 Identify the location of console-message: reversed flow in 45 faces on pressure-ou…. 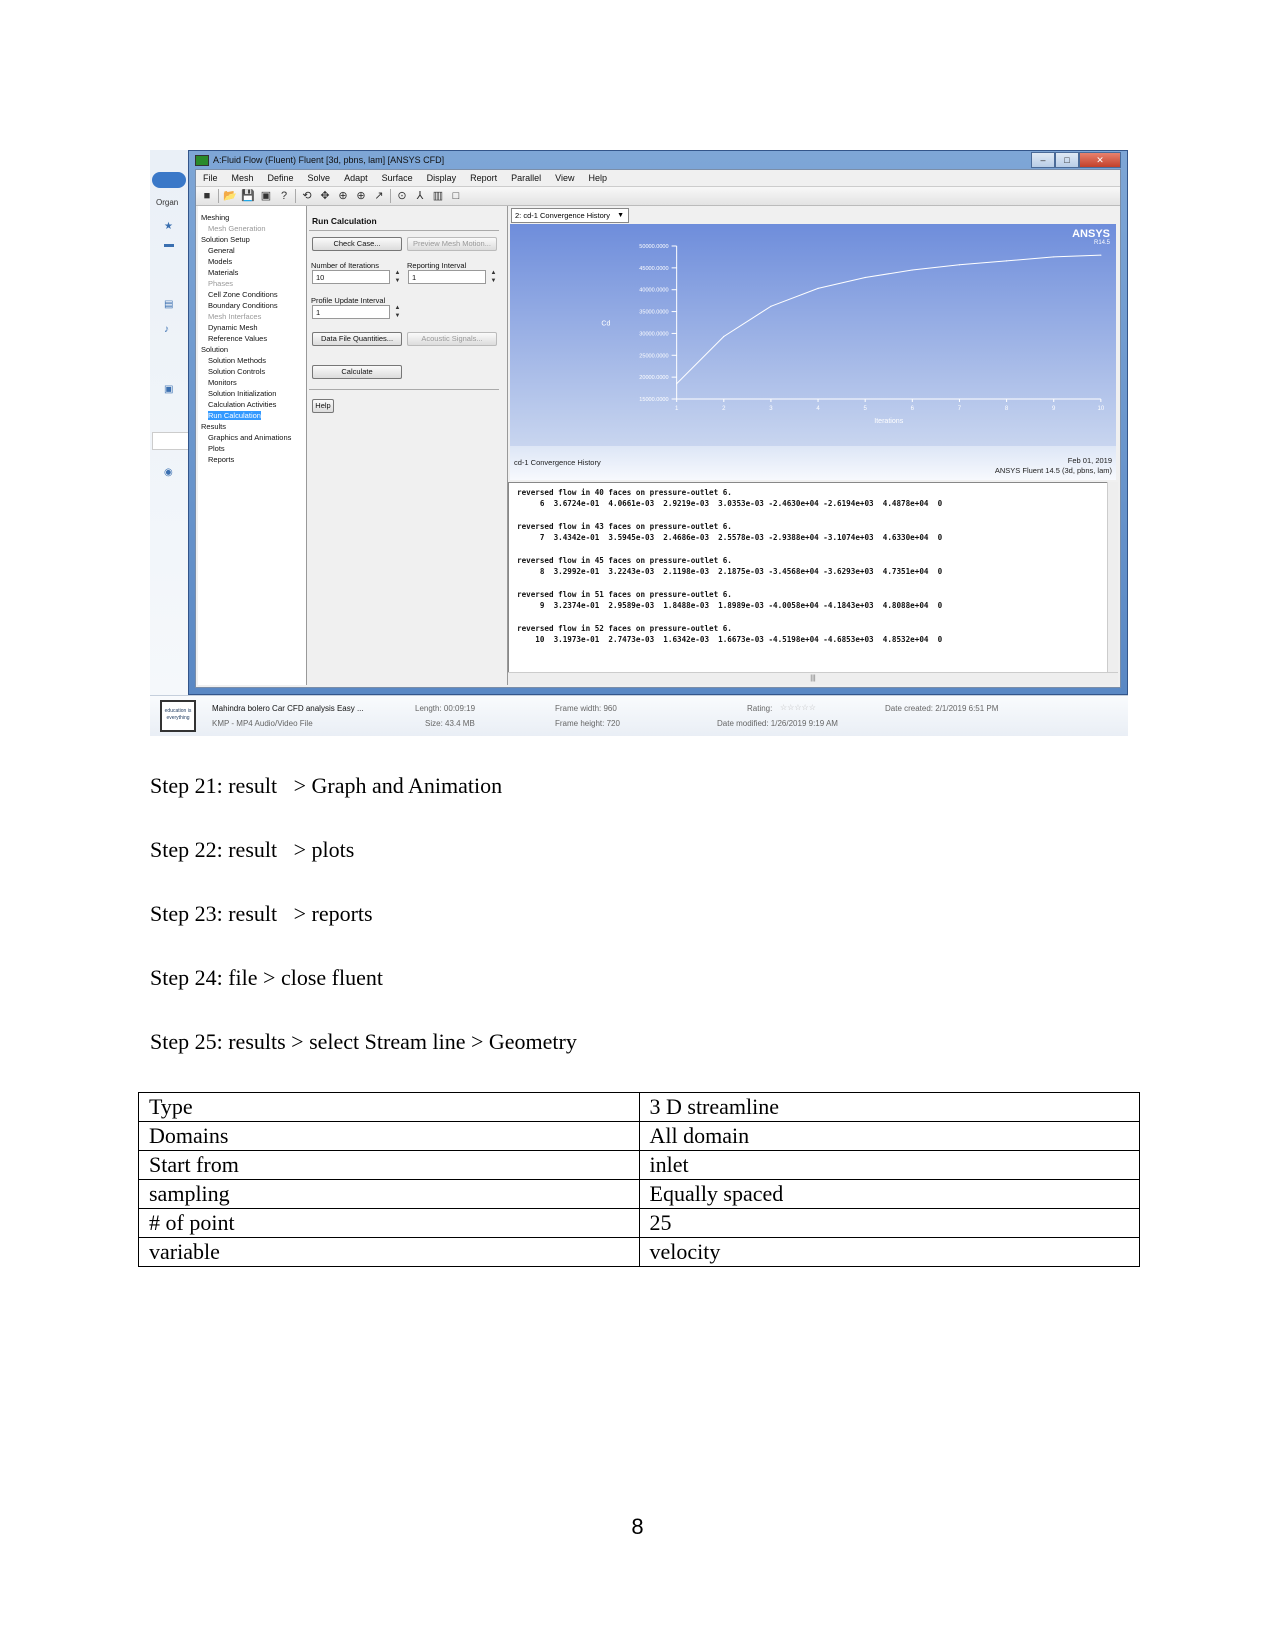
(624, 560).